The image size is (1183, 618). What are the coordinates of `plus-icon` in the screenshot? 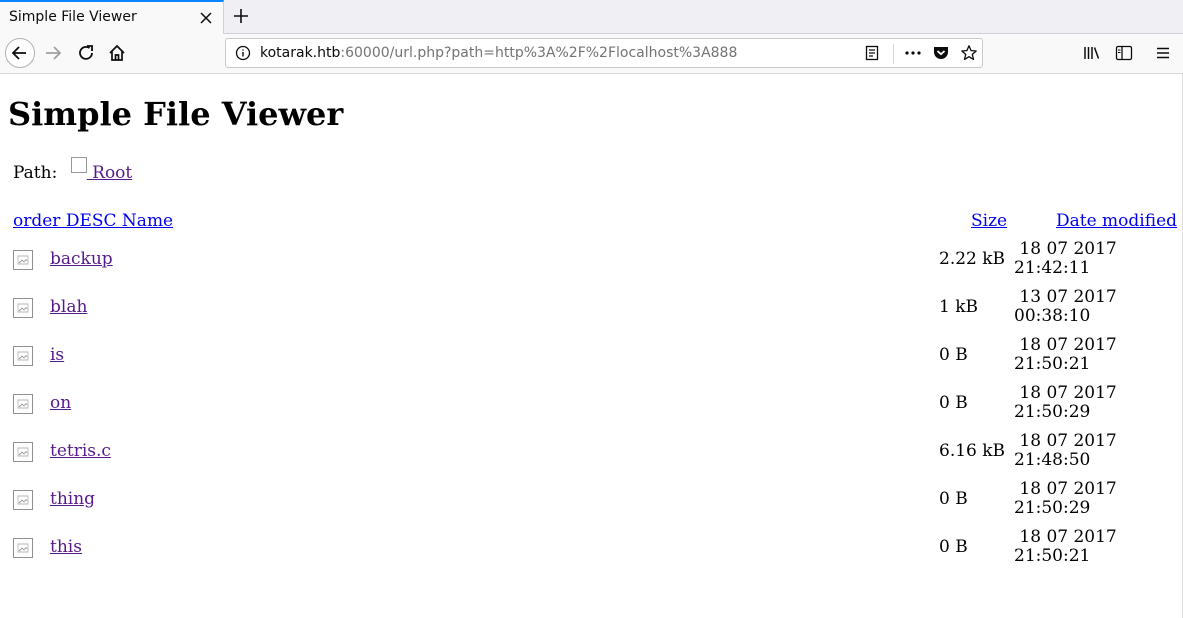 It's located at (241, 16).